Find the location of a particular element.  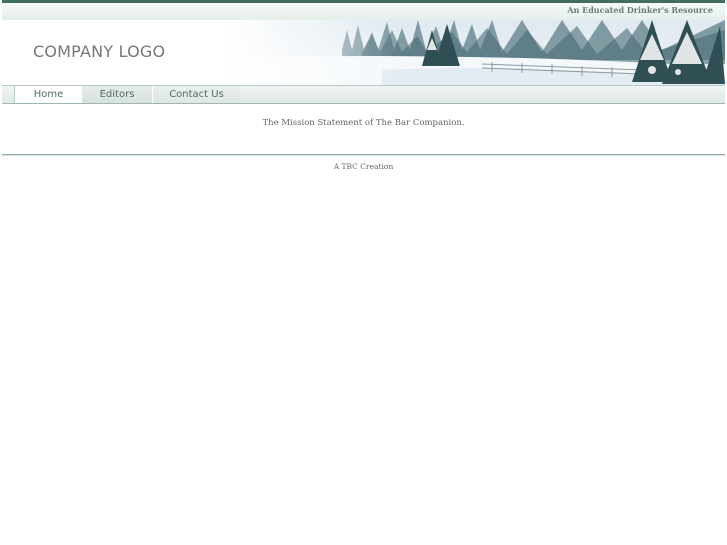

nav-home-link: Home is located at coordinates (48, 94).